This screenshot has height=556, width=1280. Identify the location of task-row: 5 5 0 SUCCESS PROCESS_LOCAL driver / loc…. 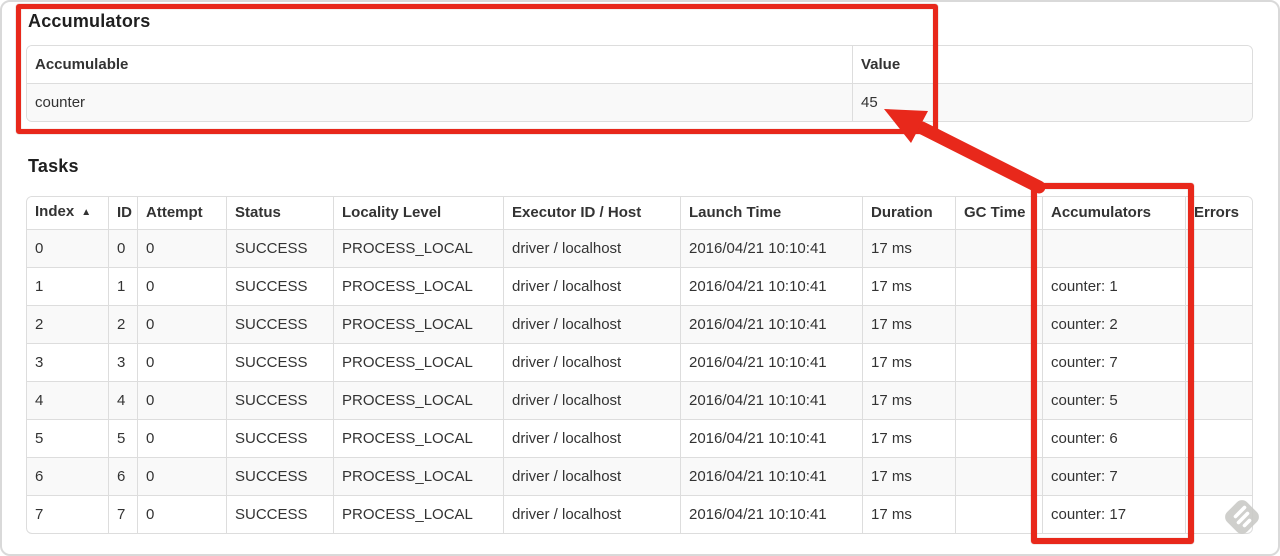
(639, 439).